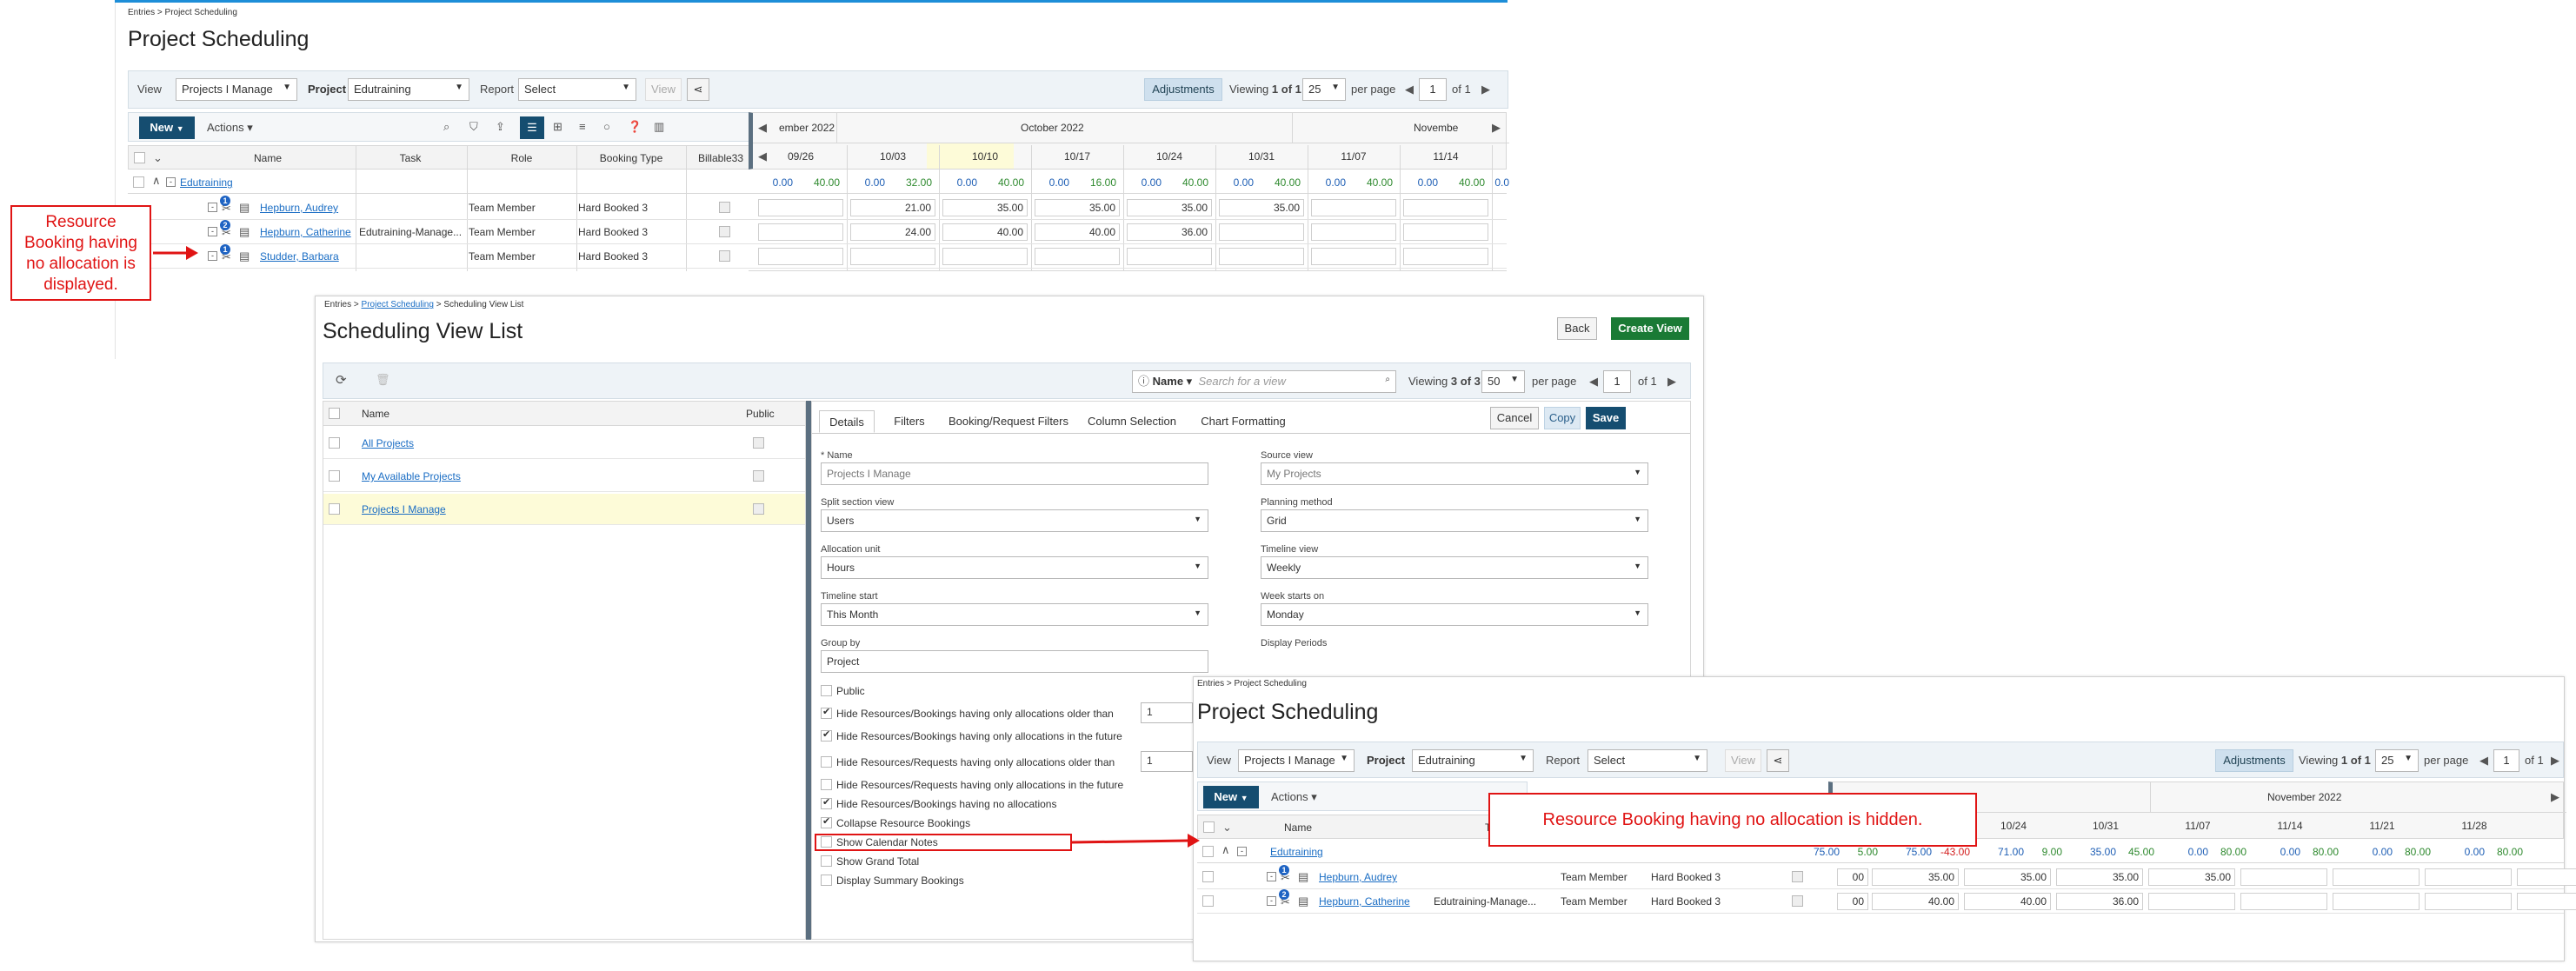  What do you see at coordinates (847, 421) in the screenshot?
I see `tab-details: Details` at bounding box center [847, 421].